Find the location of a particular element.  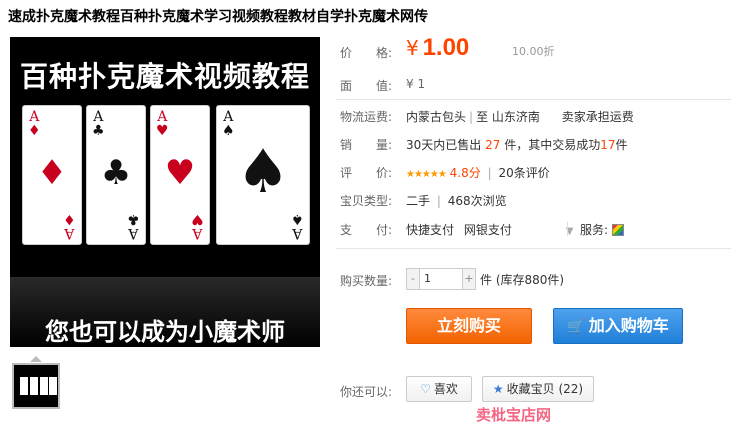

item-type-label: 宝贝类型: is located at coordinates (366, 201).